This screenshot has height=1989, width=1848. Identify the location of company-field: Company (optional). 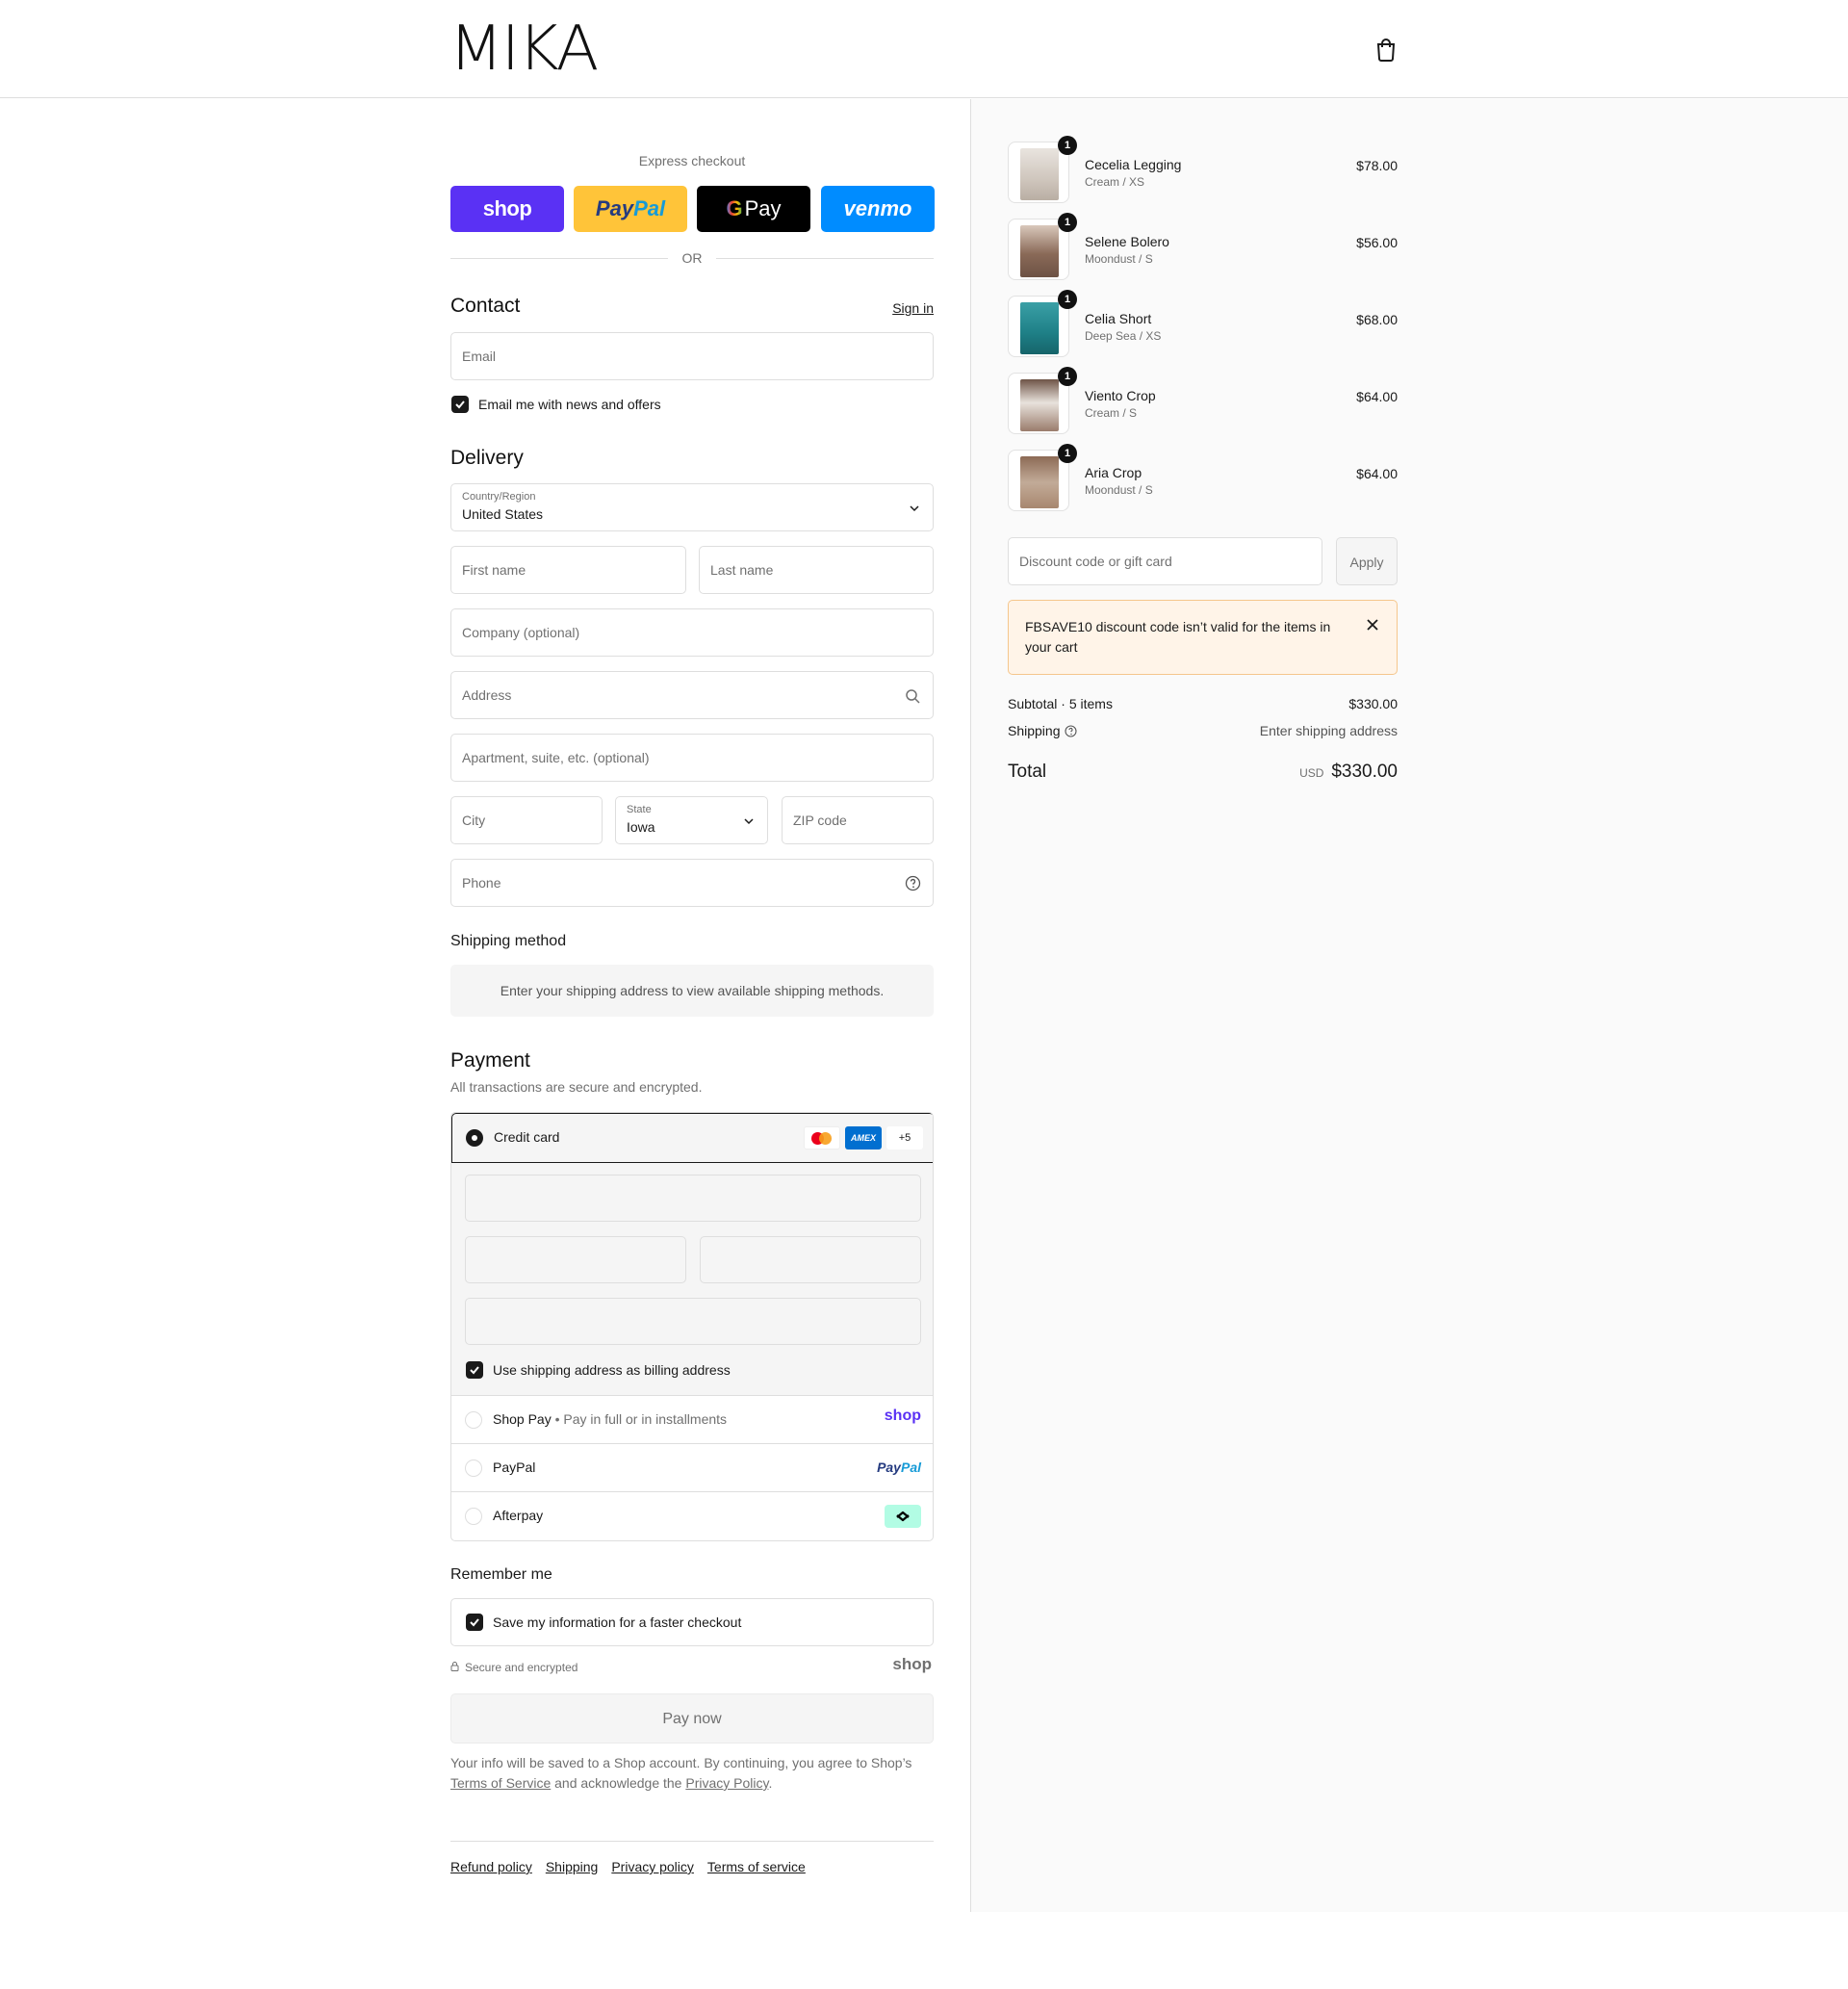
(692, 633).